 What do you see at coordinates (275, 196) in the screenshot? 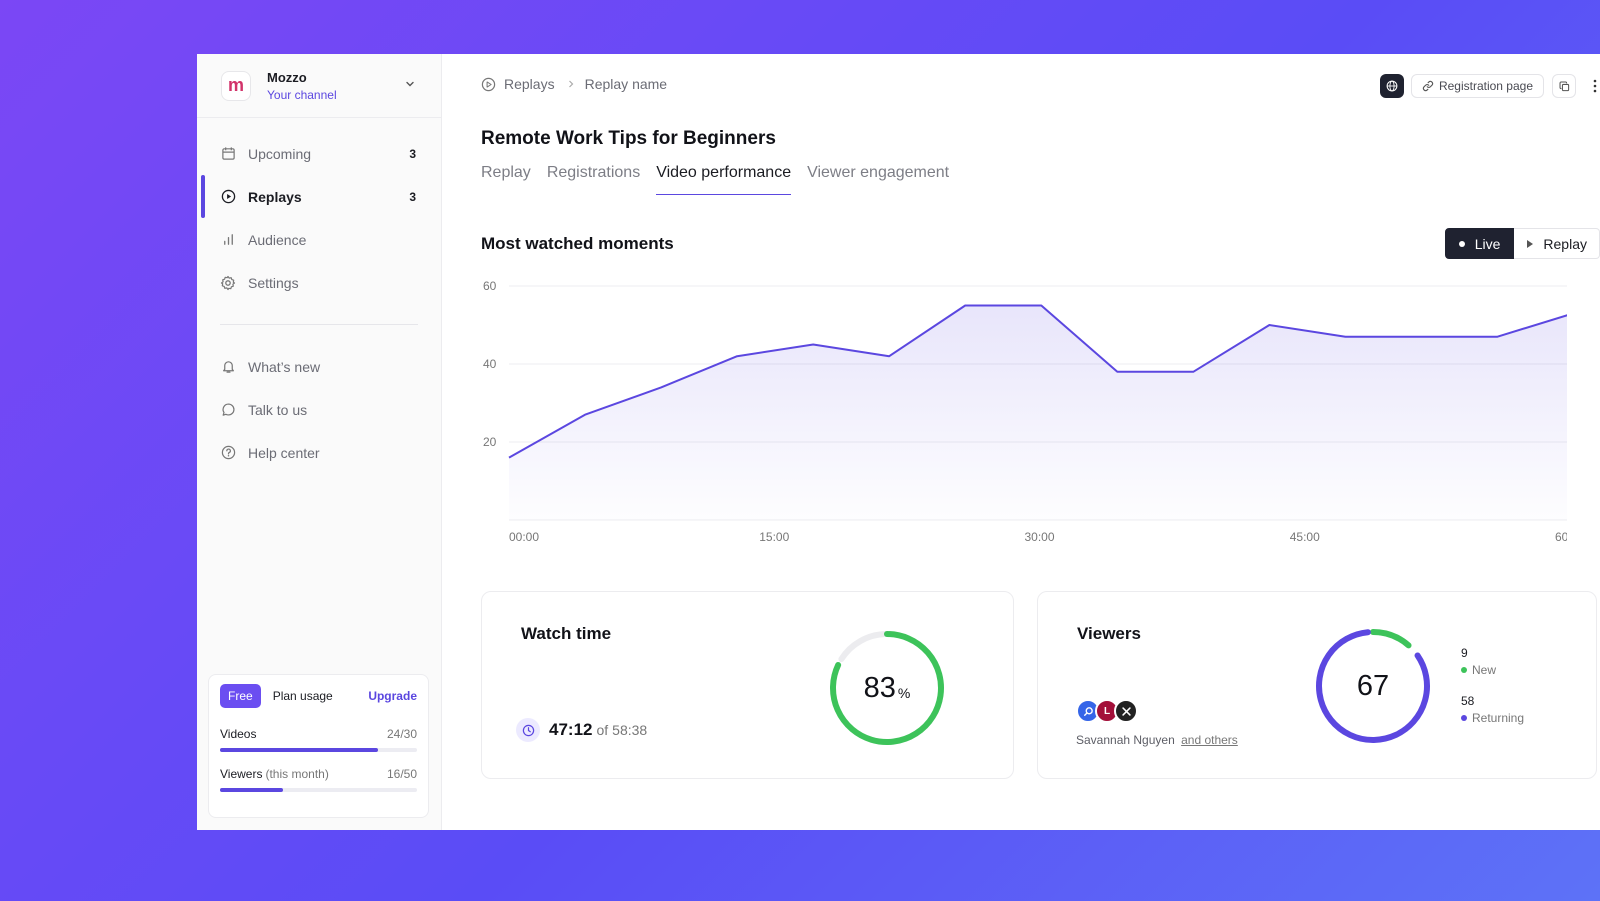
I see `sidebar-item-label: Replays` at bounding box center [275, 196].